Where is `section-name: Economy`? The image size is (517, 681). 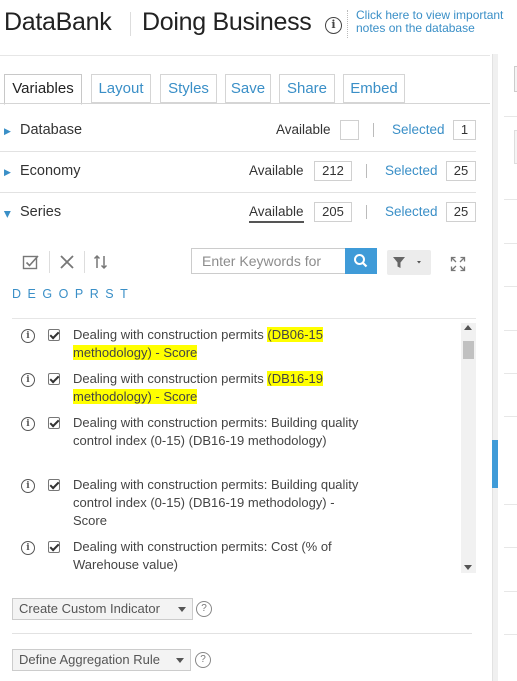
section-name: Economy is located at coordinates (50, 171).